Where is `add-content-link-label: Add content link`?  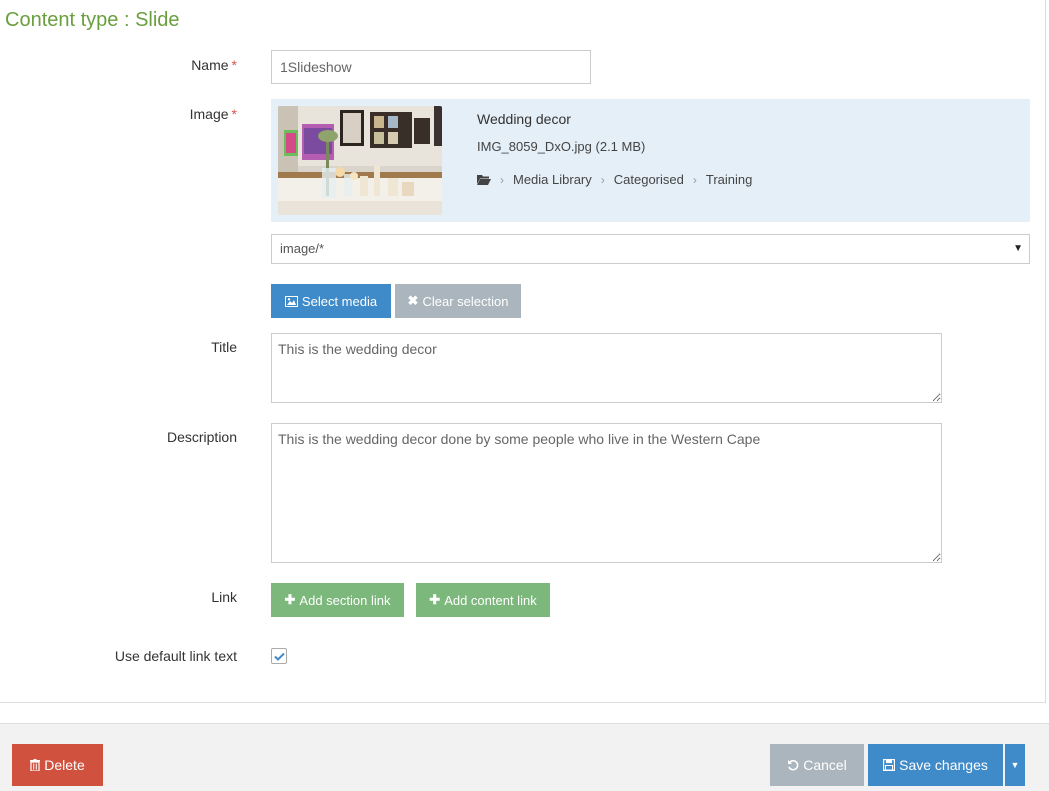 add-content-link-label: Add content link is located at coordinates (490, 600).